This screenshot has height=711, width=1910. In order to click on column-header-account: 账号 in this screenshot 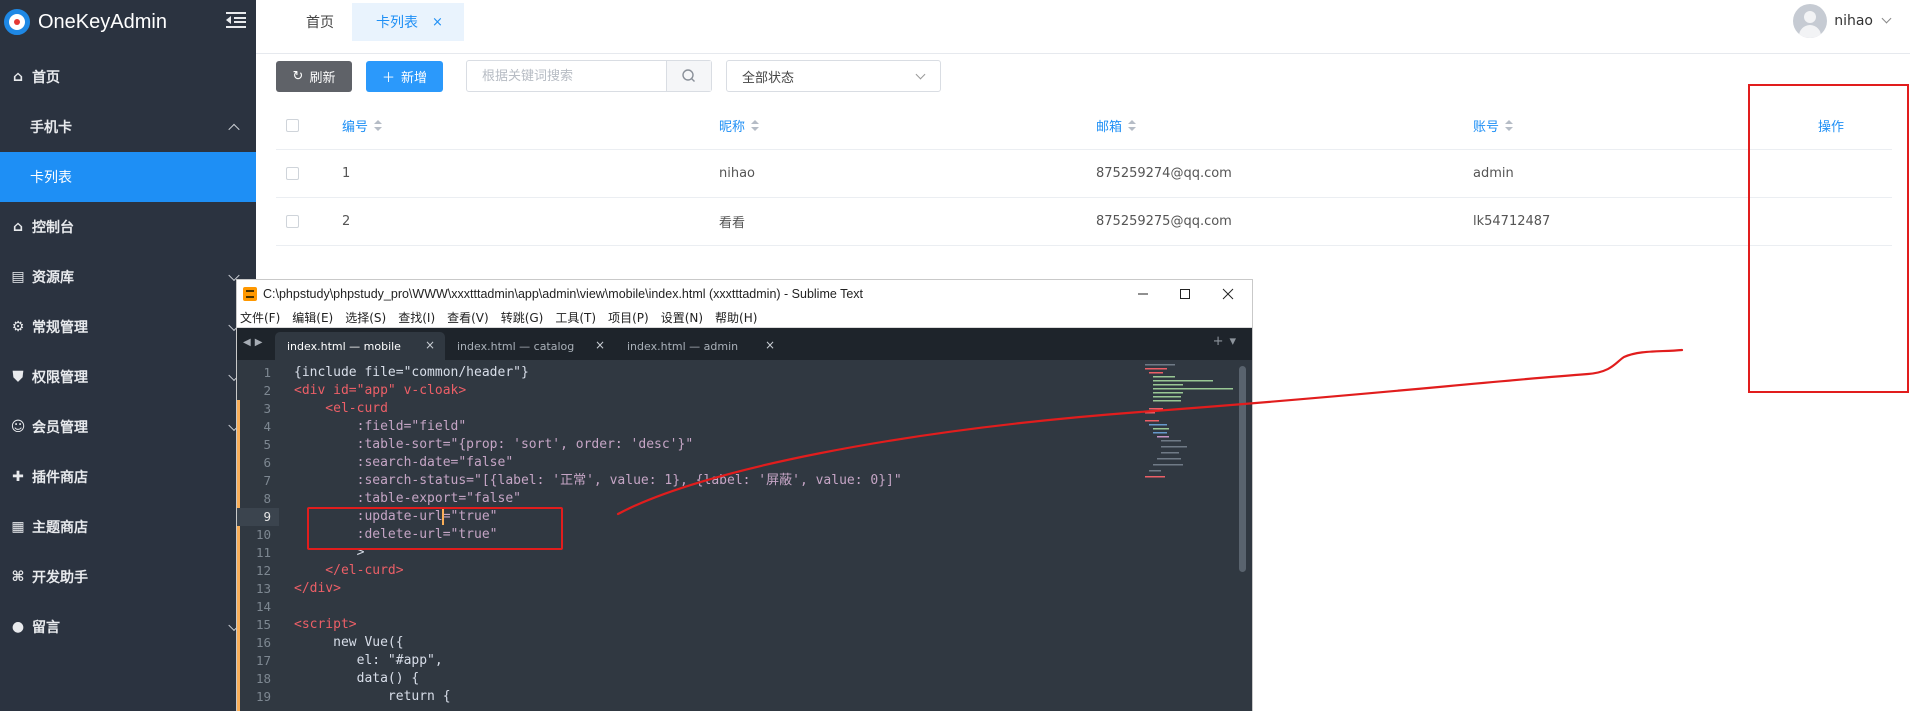, I will do `click(1493, 125)`.